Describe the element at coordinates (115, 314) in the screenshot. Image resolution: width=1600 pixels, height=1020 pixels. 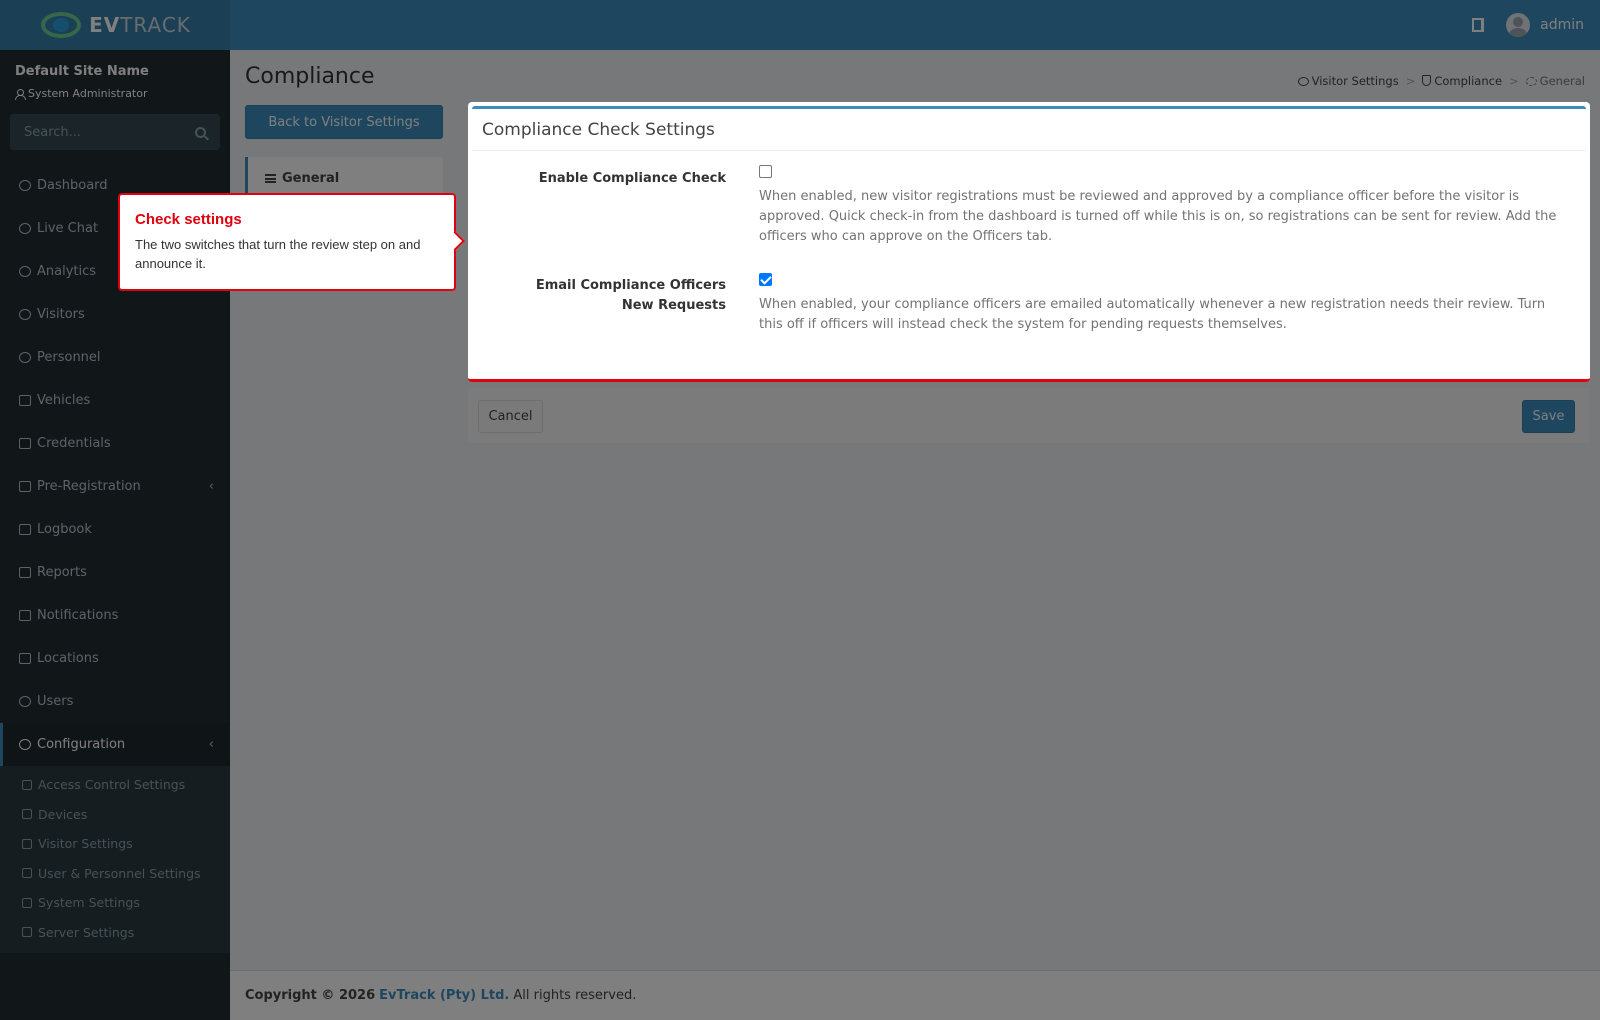
I see `sidebar-item-visitors: Visitors` at that location.